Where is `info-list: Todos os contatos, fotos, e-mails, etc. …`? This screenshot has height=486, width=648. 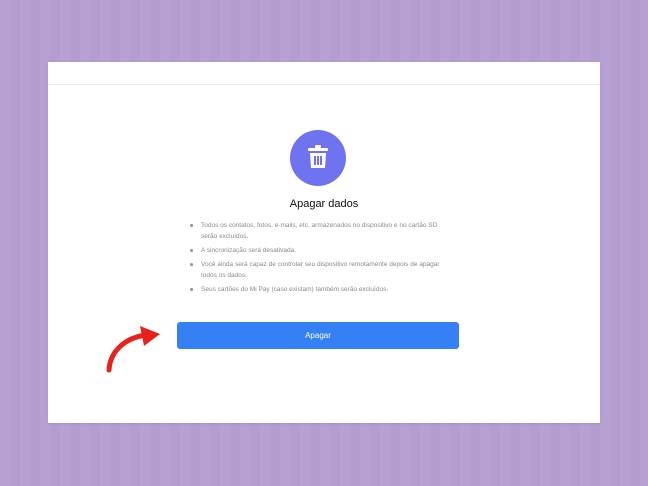 info-list: Todos os contatos, fotos, e-mails, etc. … is located at coordinates (309, 259).